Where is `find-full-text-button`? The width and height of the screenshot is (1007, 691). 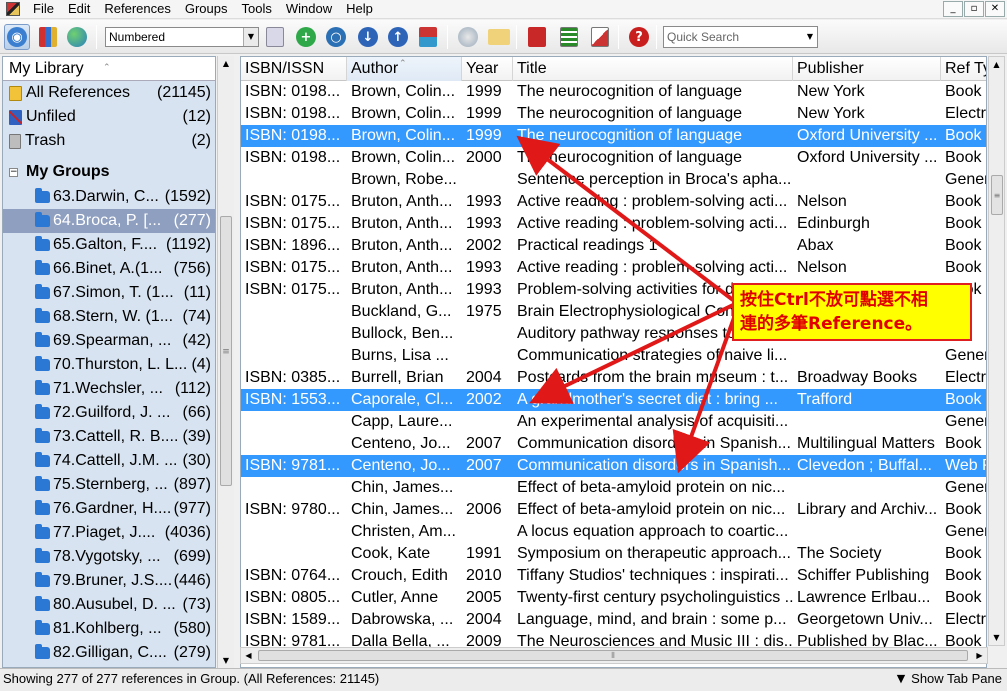
find-full-text-button is located at coordinates (428, 37).